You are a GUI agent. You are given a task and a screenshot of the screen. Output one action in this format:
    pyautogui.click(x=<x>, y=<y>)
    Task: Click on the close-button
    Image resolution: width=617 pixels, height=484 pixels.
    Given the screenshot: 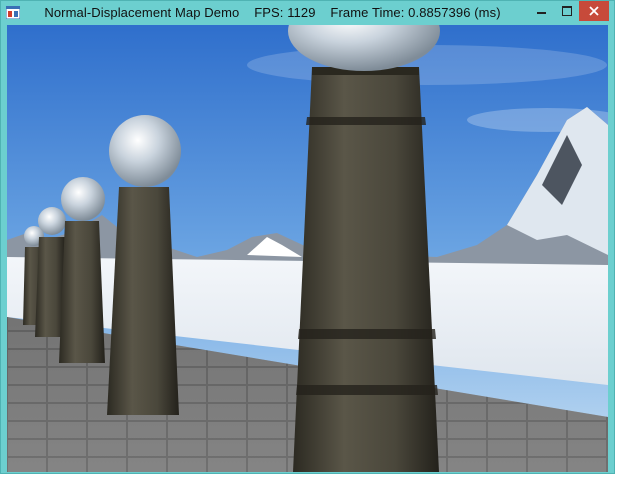 What is the action you would take?
    pyautogui.click(x=594, y=11)
    